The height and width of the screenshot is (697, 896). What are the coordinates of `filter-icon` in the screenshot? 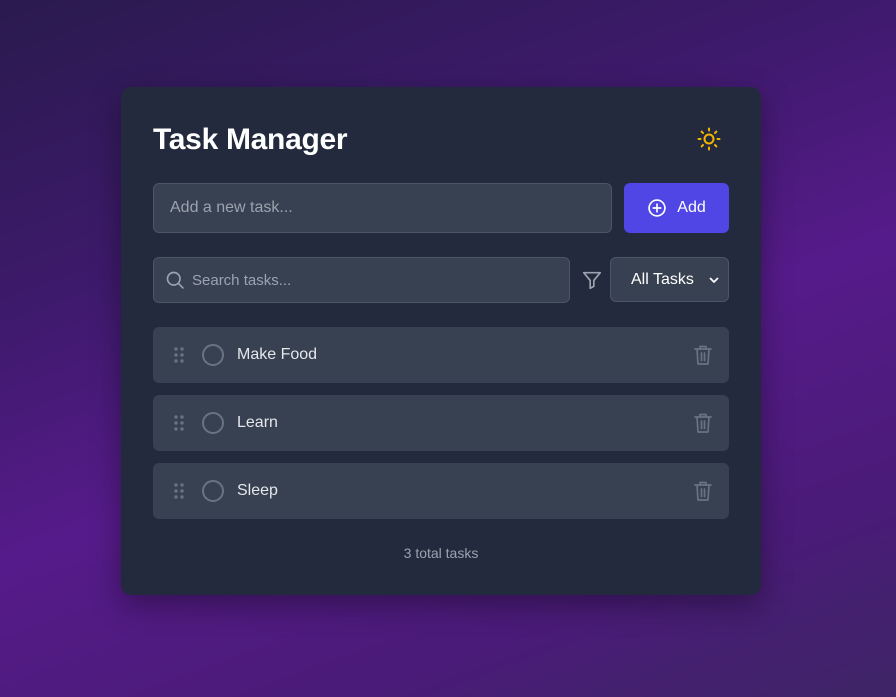 It's located at (592, 280).